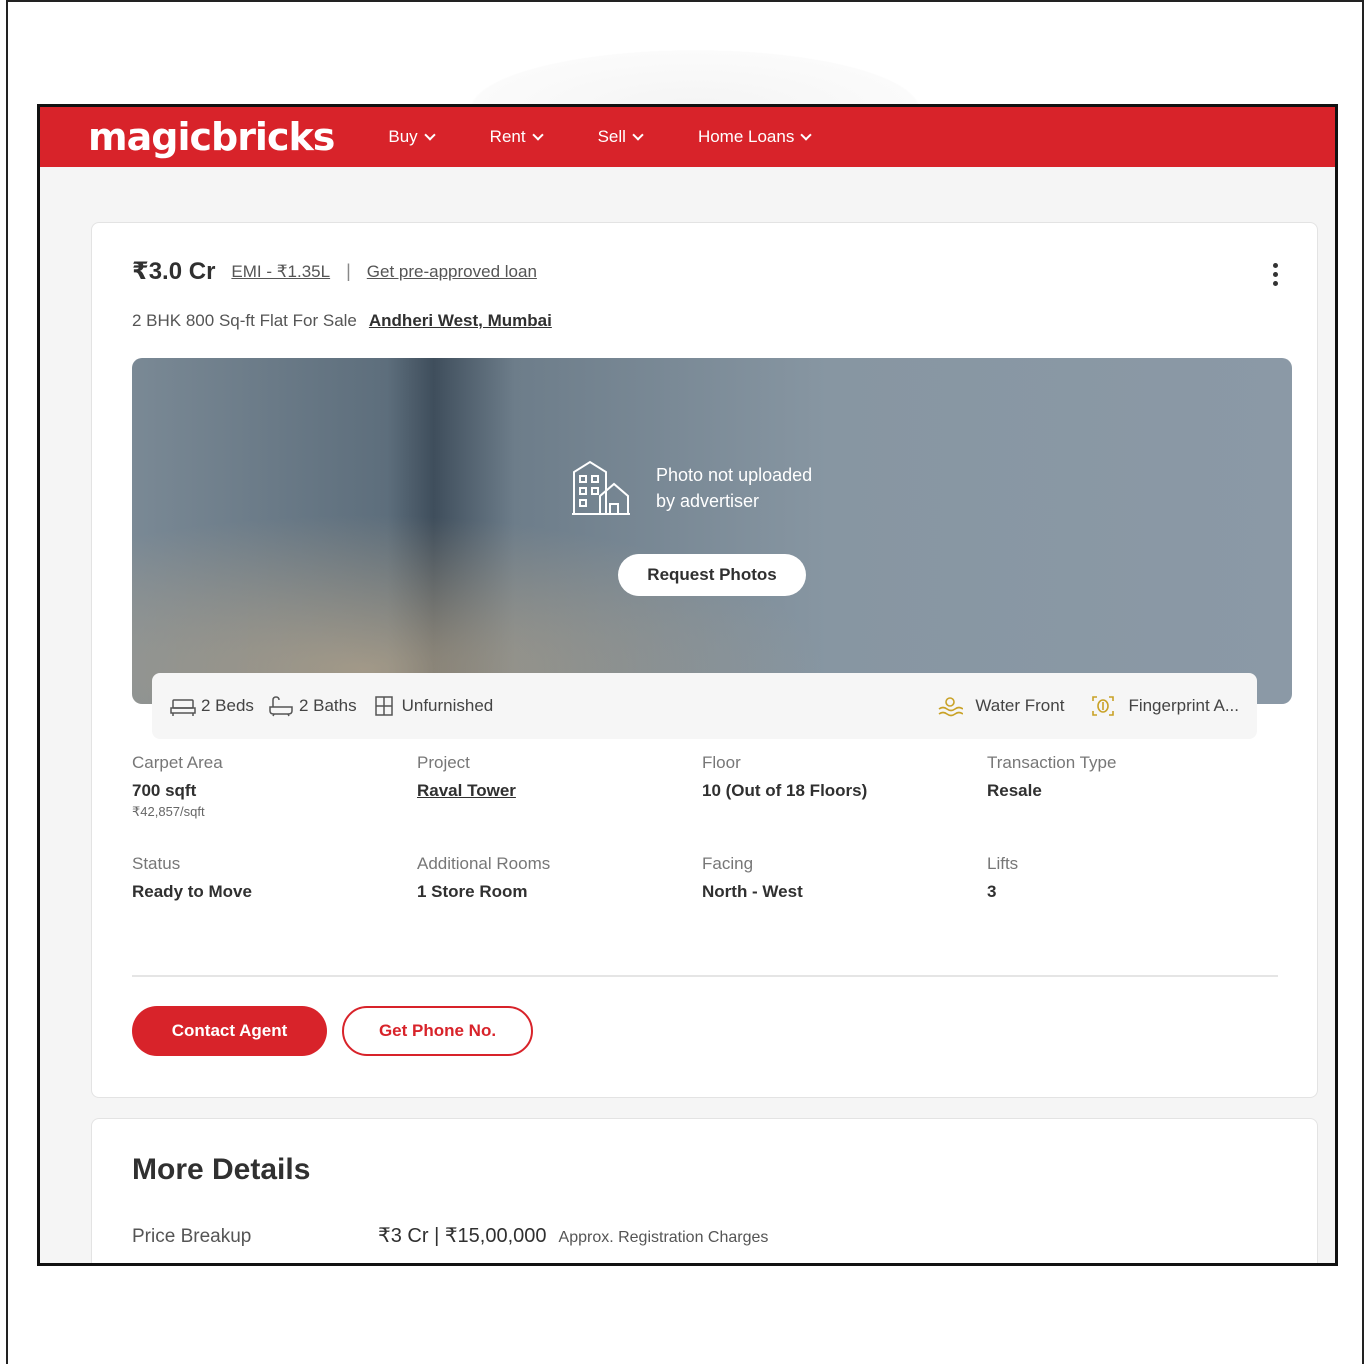 The height and width of the screenshot is (1364, 1368). I want to click on photo-not-uploaded-text: Photo not uploaded by advertiser, so click(756, 488).